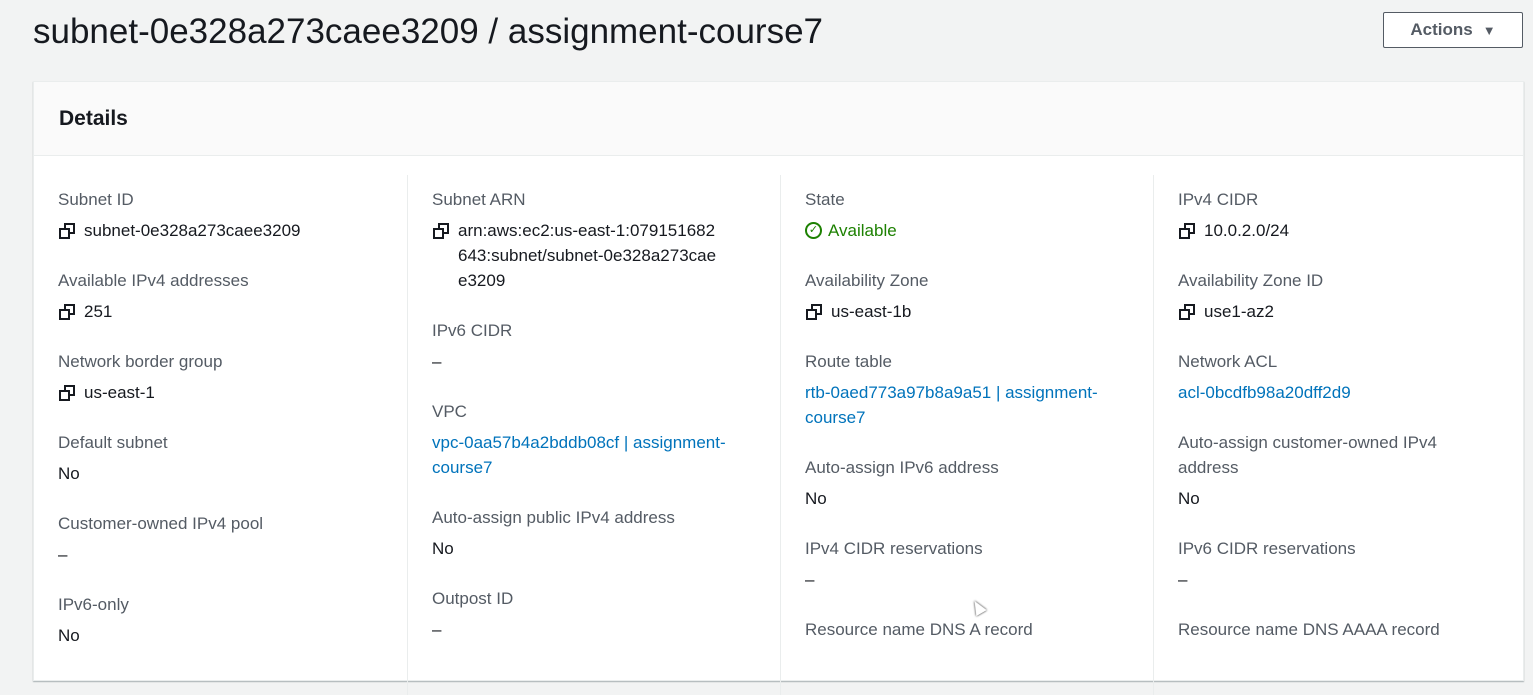 This screenshot has height=695, width=1533. I want to click on field-state: State ✓ Available, so click(967, 215).